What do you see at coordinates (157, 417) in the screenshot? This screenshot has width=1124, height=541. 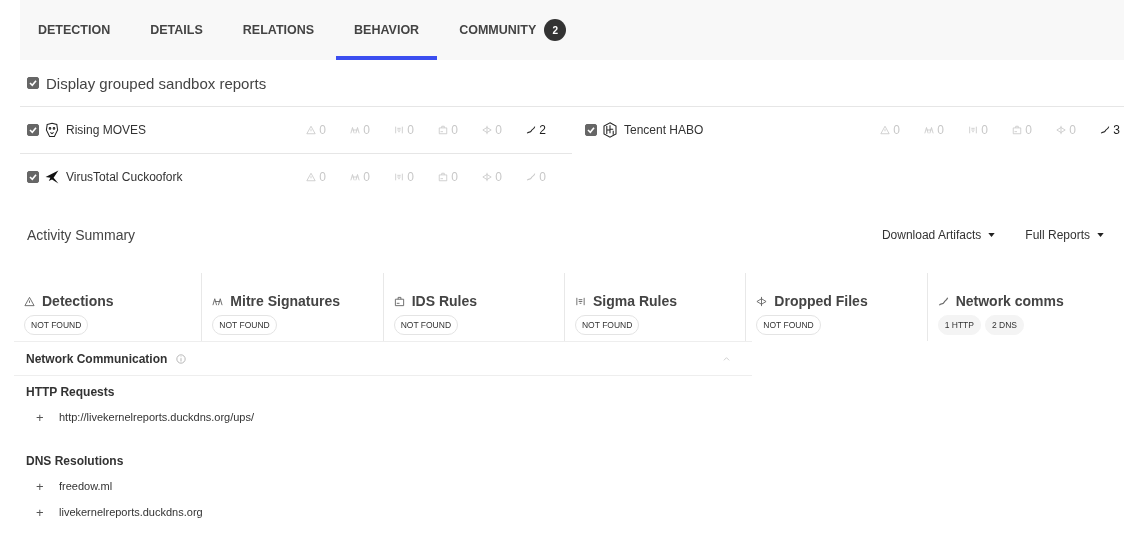 I see `network-entry: http://livekernelreports.duckdns.org/ups/` at bounding box center [157, 417].